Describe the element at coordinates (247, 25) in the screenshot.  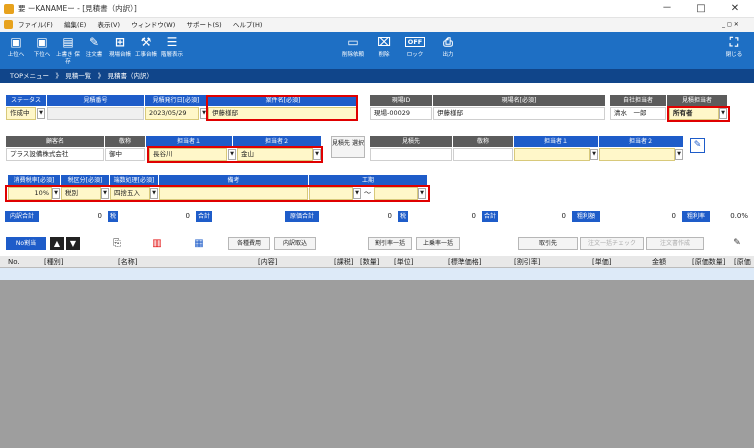
I see `menu-help: ヘルプ(H)` at that location.